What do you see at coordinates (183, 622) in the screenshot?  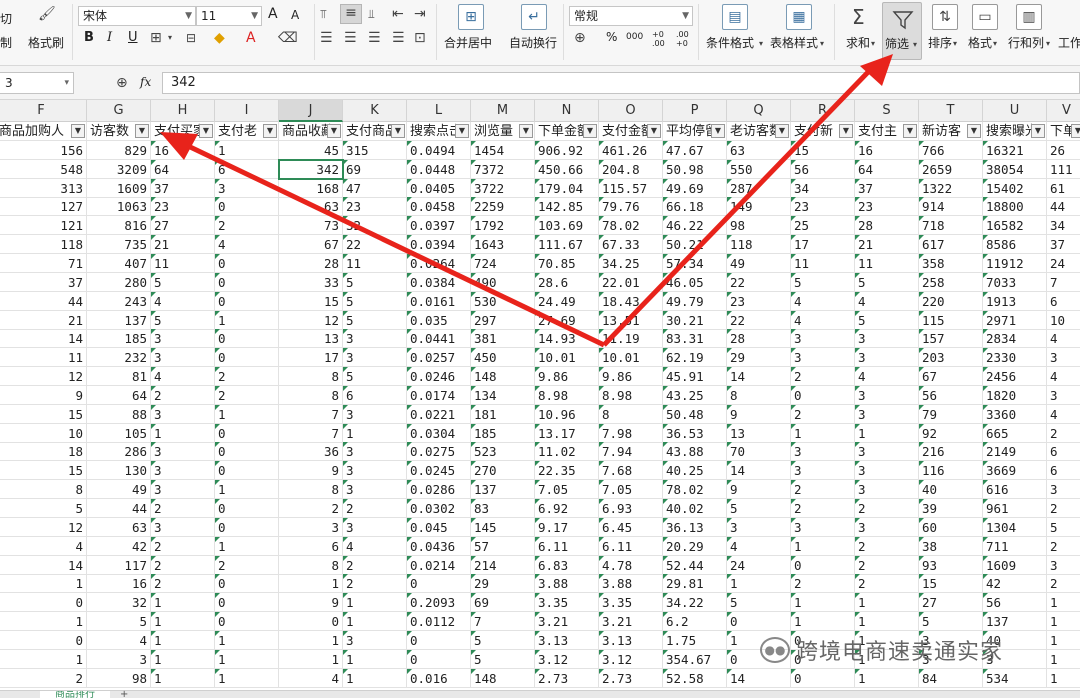 I see `cell-H27: 1` at bounding box center [183, 622].